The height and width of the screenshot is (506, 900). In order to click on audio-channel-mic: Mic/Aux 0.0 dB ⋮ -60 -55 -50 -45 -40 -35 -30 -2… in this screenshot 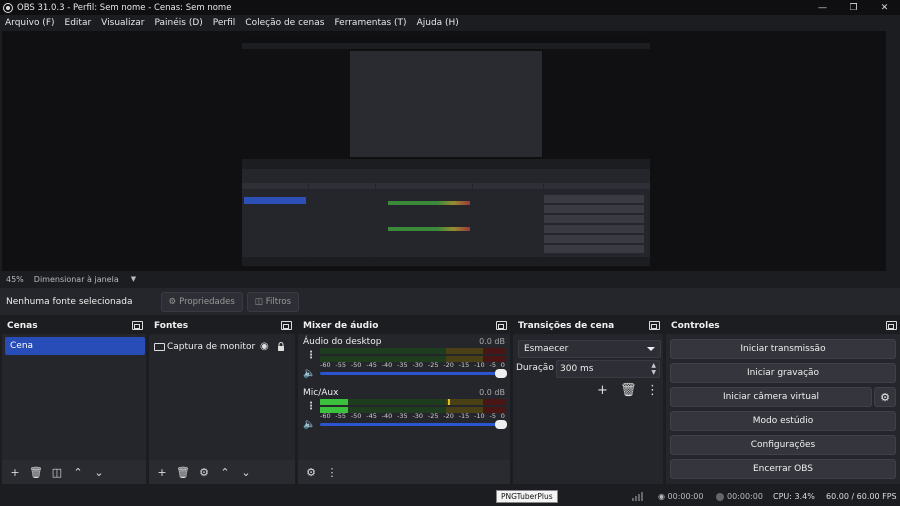, I will do `click(405, 409)`.